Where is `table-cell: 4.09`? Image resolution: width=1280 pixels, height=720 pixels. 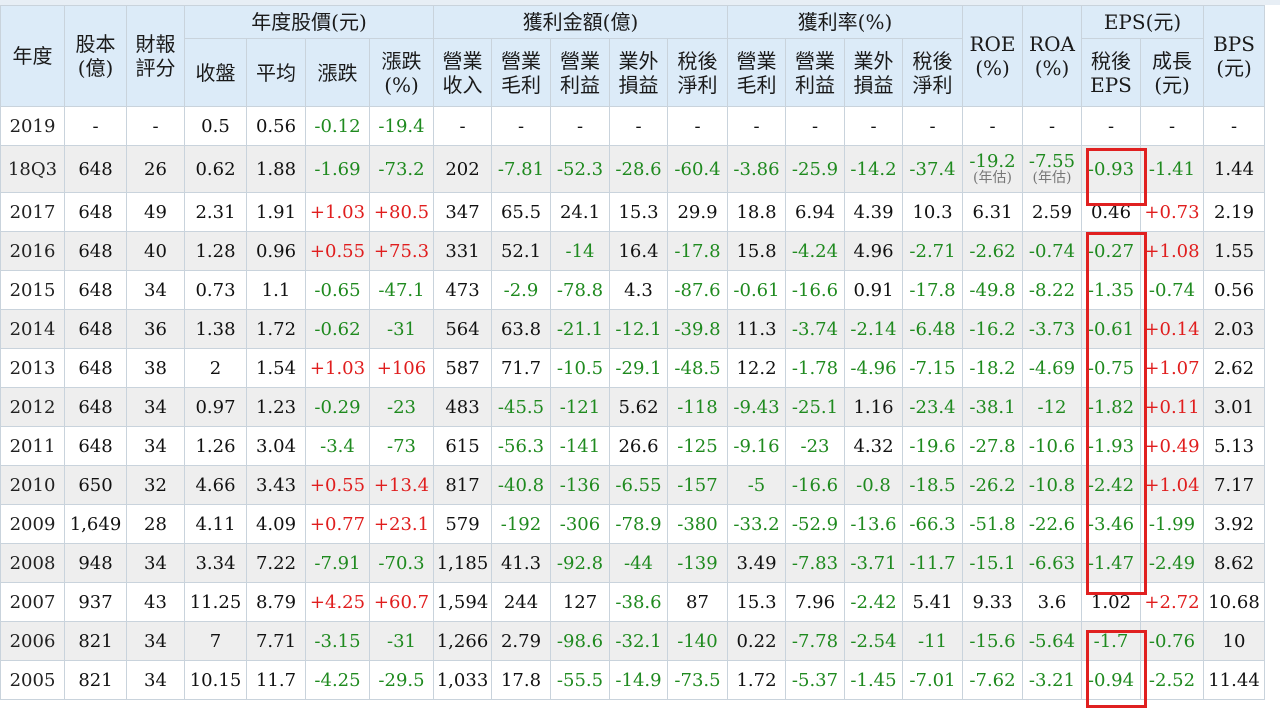 table-cell: 4.09 is located at coordinates (276, 524).